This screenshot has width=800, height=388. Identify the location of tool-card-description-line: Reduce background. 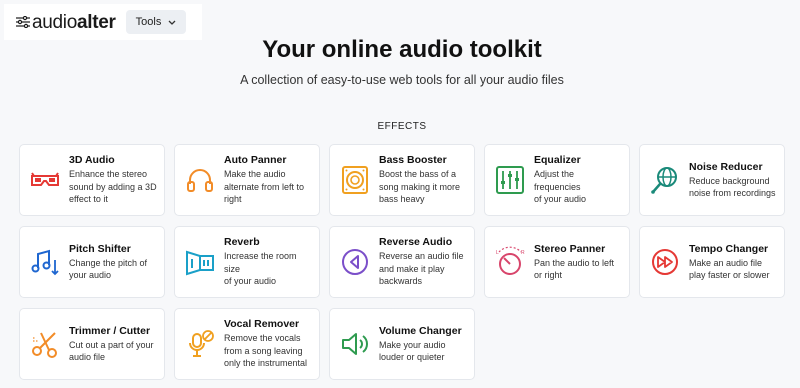
(729, 180).